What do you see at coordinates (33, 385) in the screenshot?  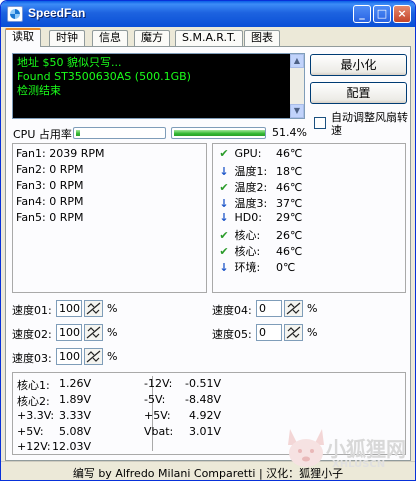 I see `voltage-name: 核心1:` at bounding box center [33, 385].